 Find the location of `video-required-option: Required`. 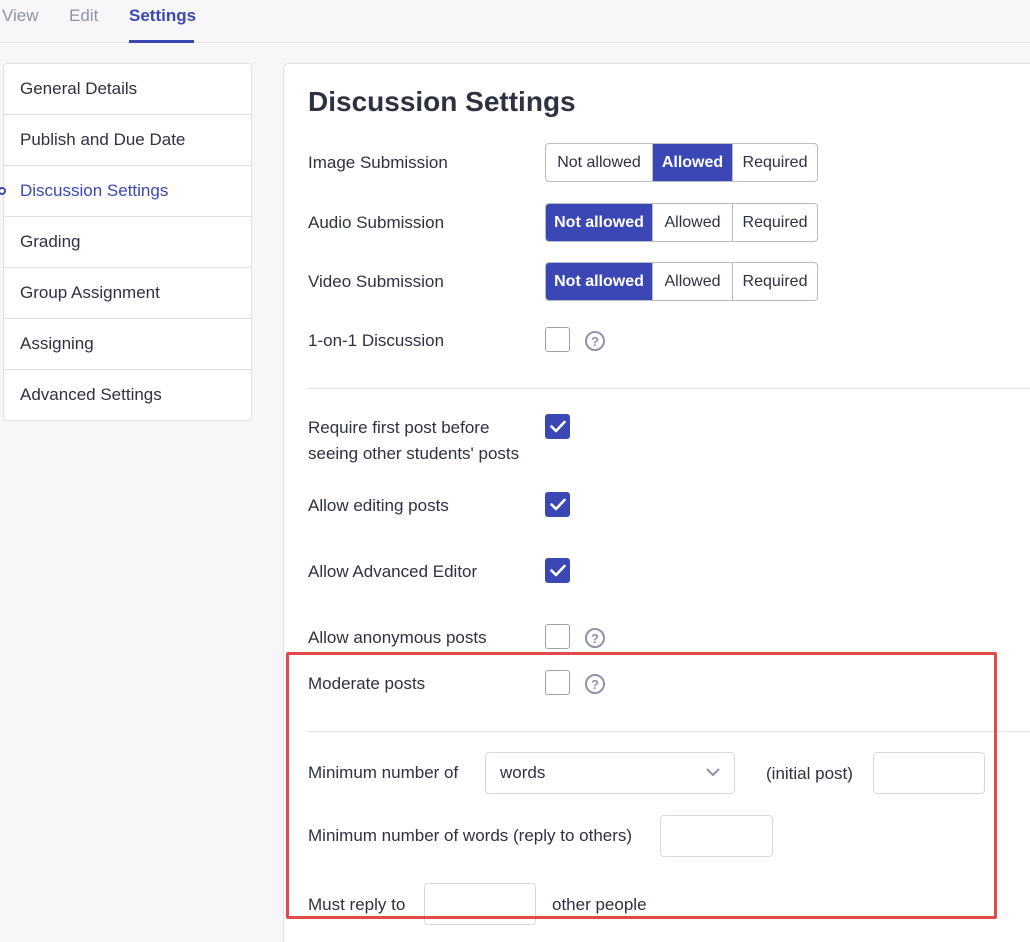

video-required-option: Required is located at coordinates (775, 281).